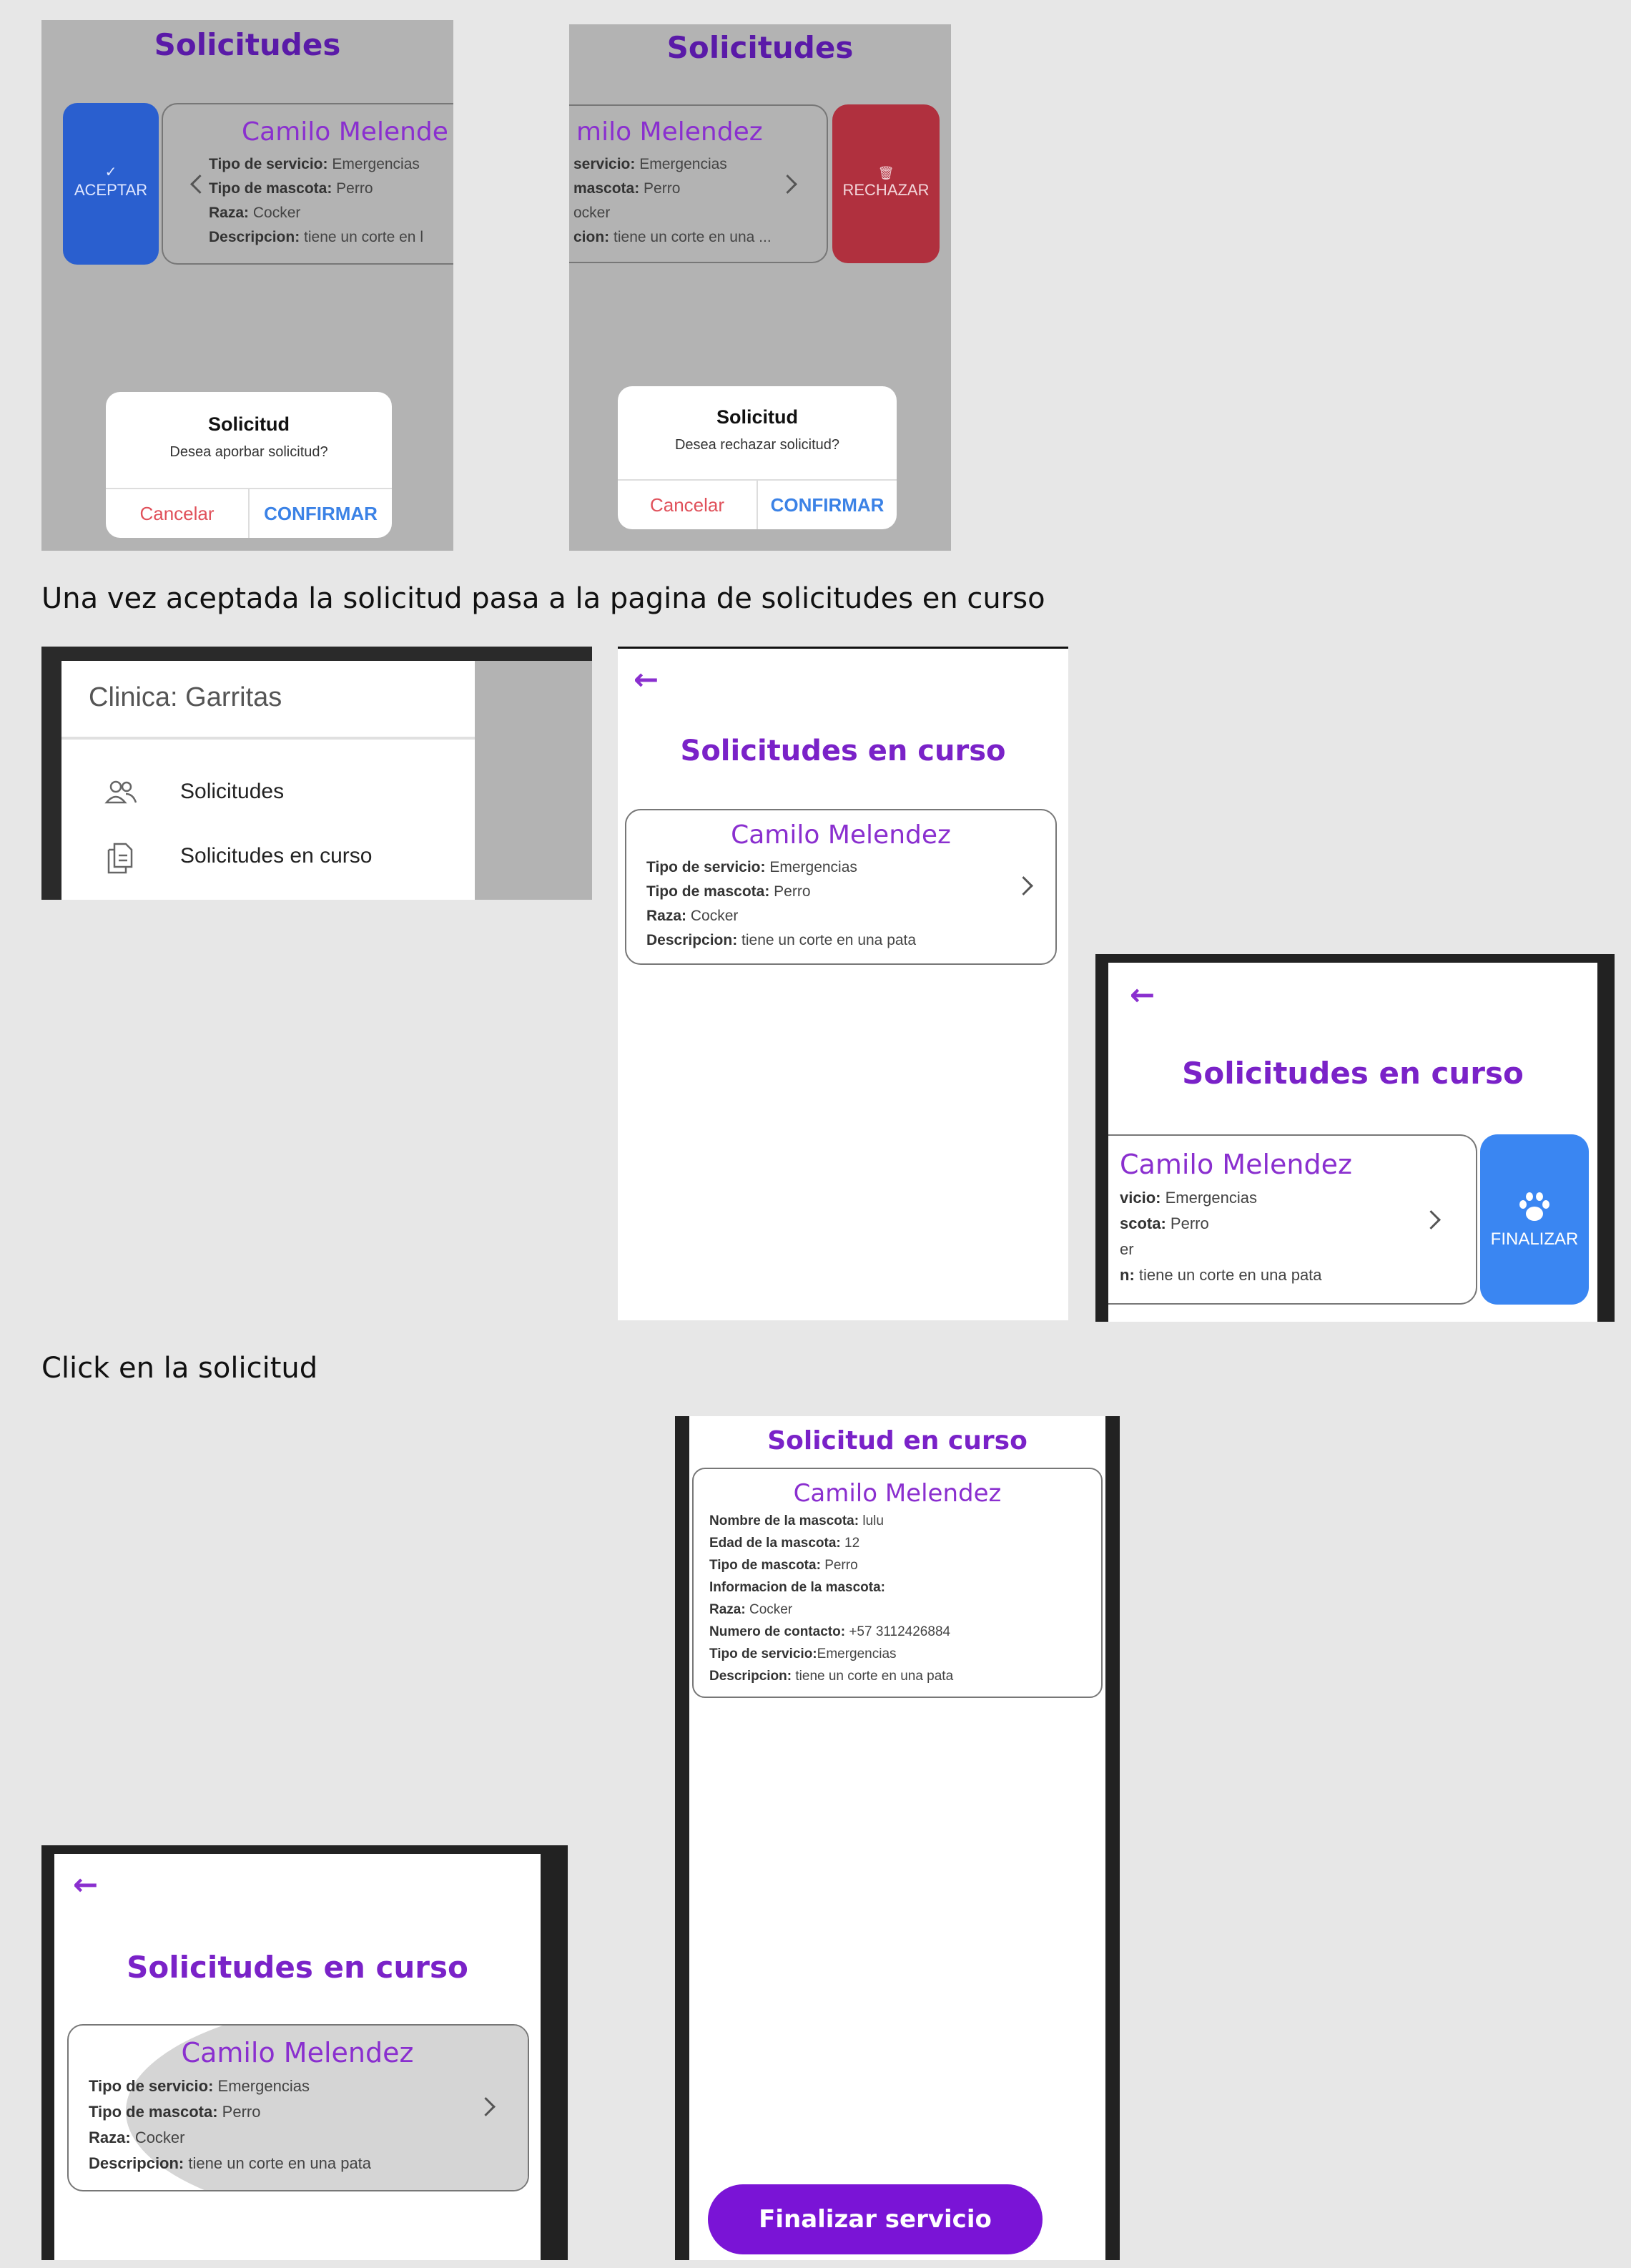 The width and height of the screenshot is (1631, 2268). I want to click on caption: Click en la solicitud, so click(180, 1368).